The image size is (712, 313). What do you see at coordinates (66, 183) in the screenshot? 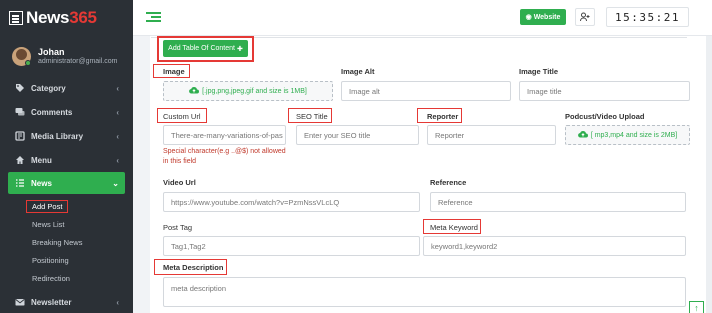
I see `sidebar-item-news: News ⌄` at bounding box center [66, 183].